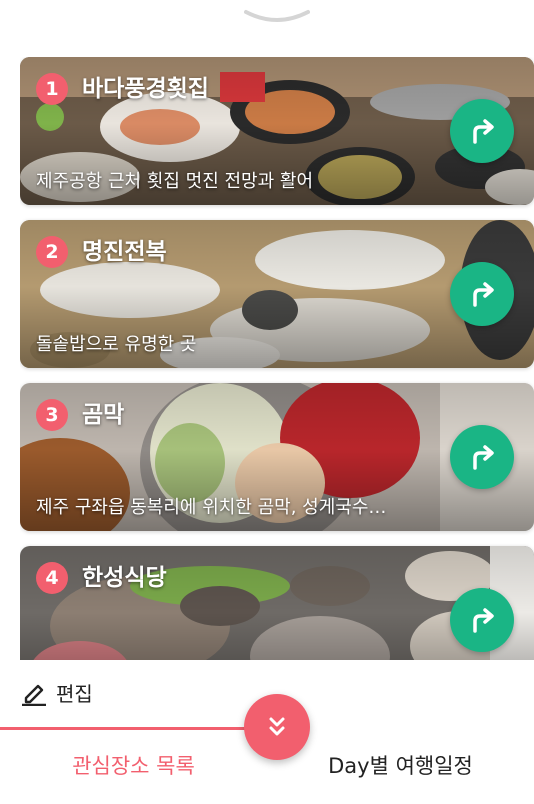  What do you see at coordinates (74, 693) in the screenshot?
I see `edit-label: 편집` at bounding box center [74, 693].